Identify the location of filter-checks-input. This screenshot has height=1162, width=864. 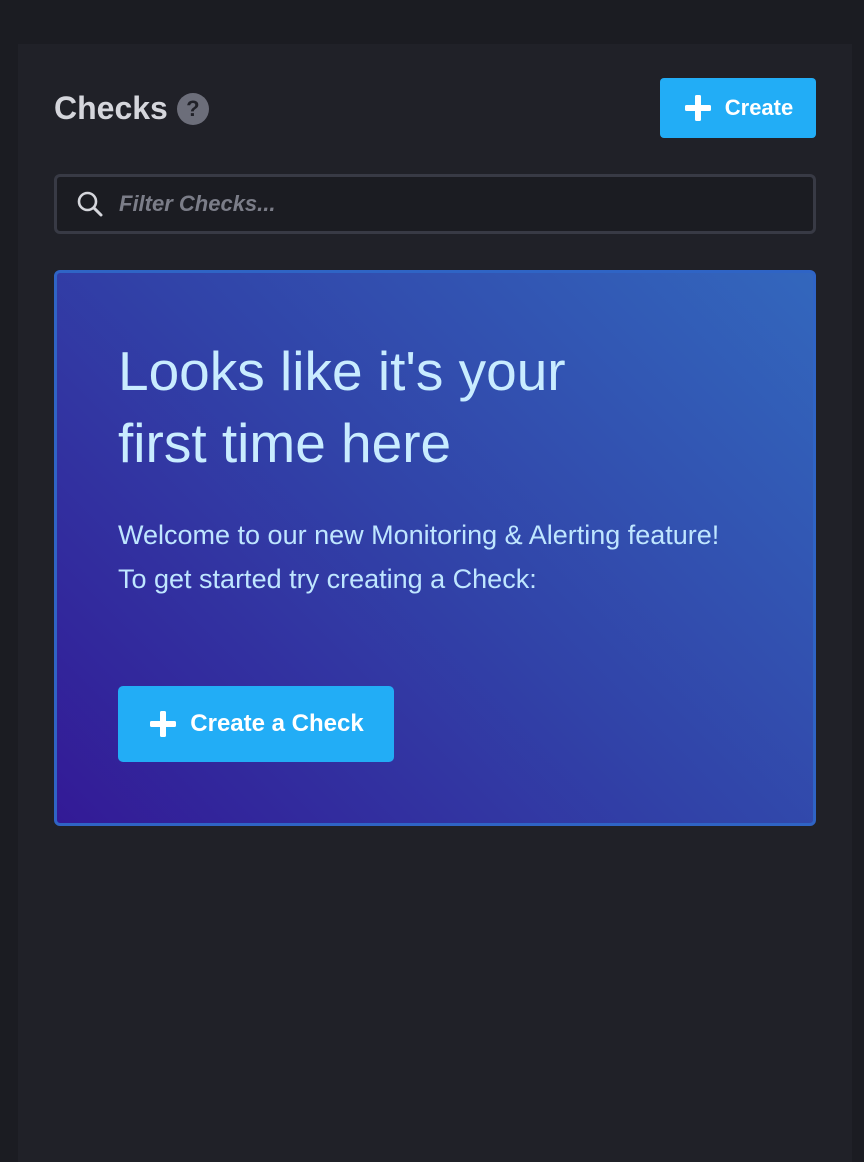
(466, 204).